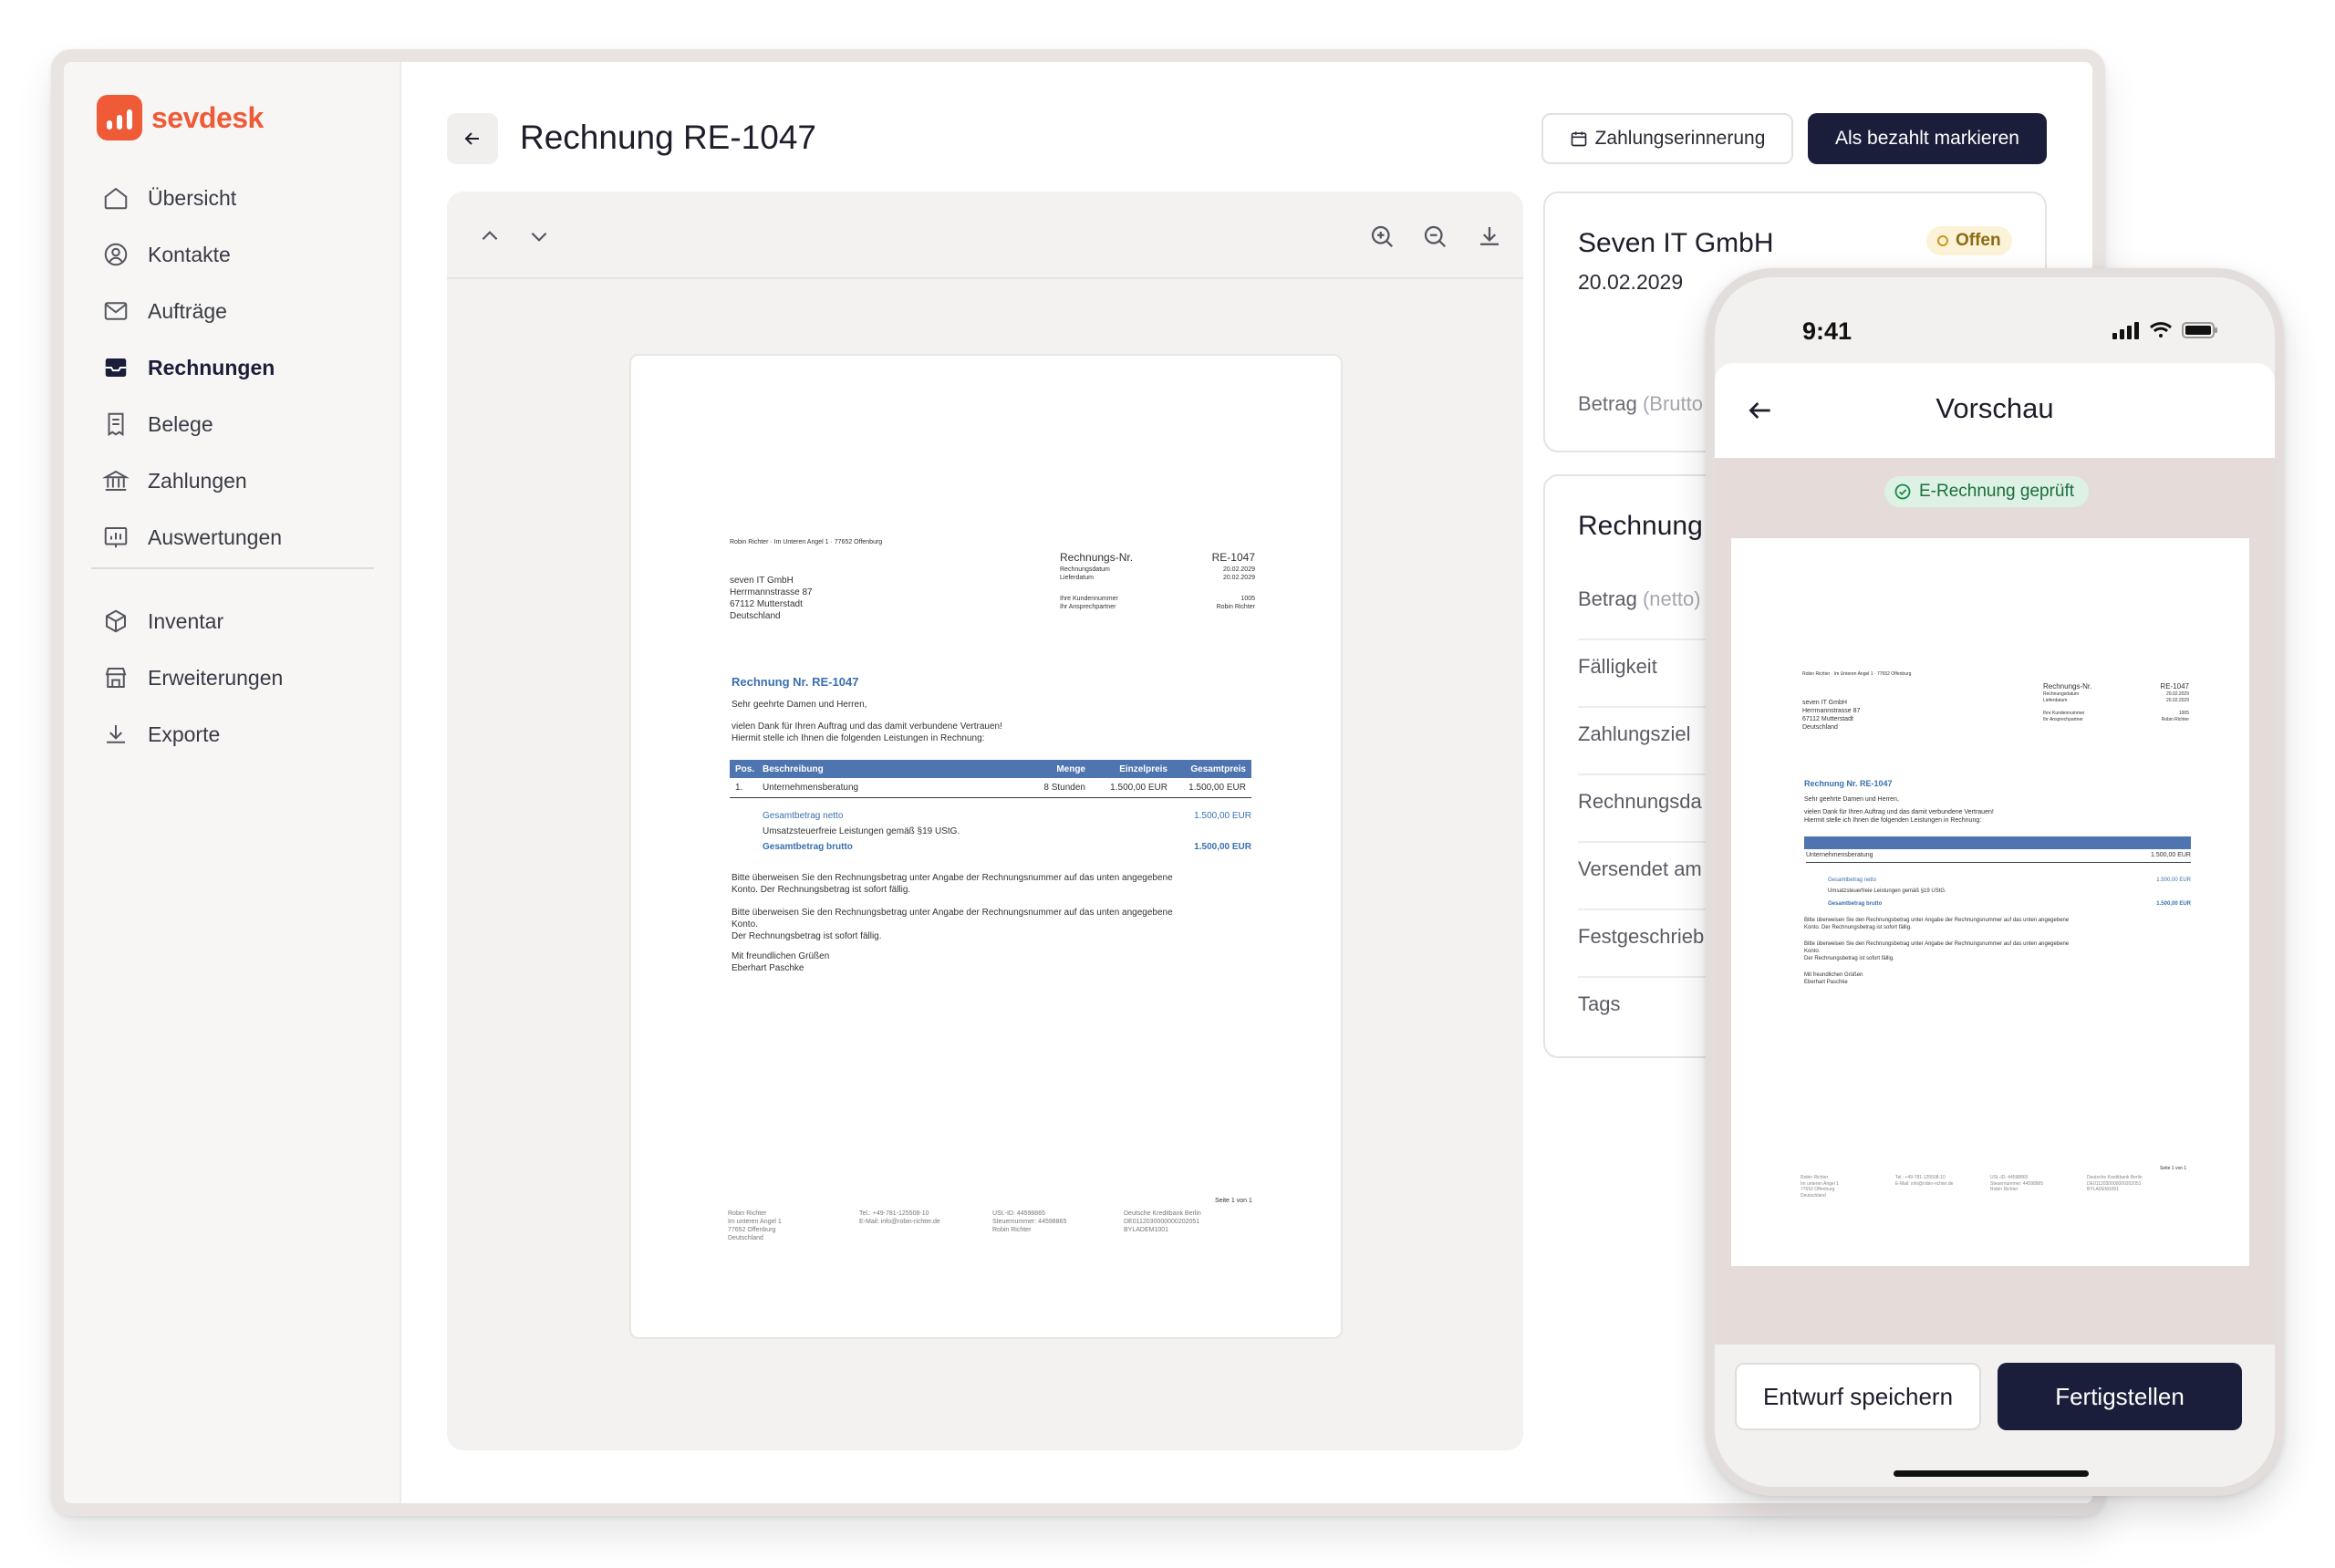 The width and height of the screenshot is (2335, 1568). Describe the element at coordinates (119, 117) in the screenshot. I see `sevdesk-logo-icon` at that location.